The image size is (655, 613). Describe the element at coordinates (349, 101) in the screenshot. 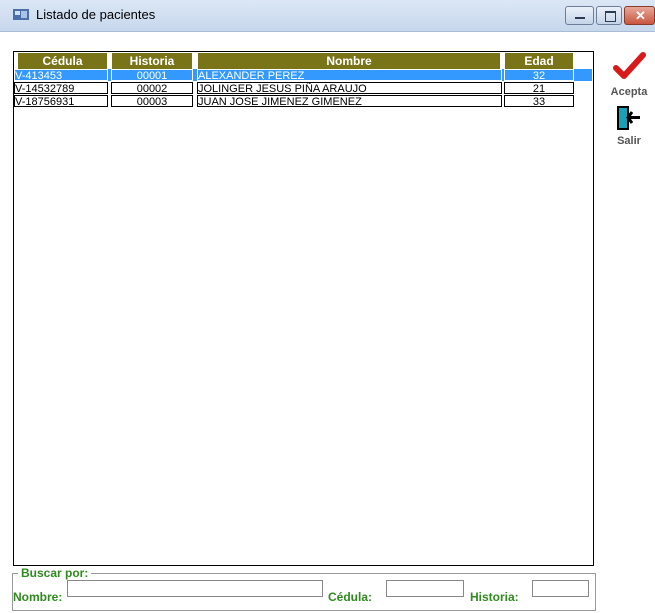

I see `cell-nombre: JUAN JOSE JIMENEZ GIMENEZ` at that location.